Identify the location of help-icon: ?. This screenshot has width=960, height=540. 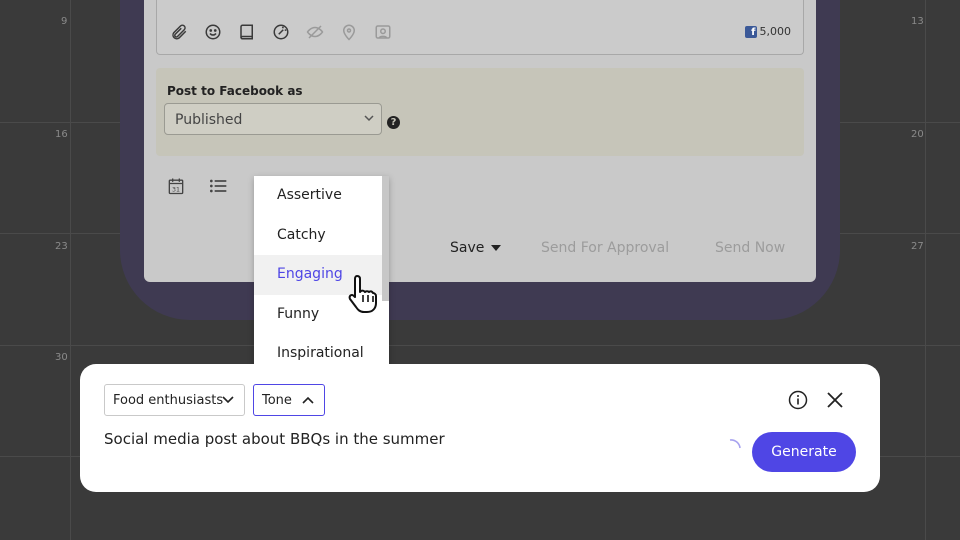
(393, 122).